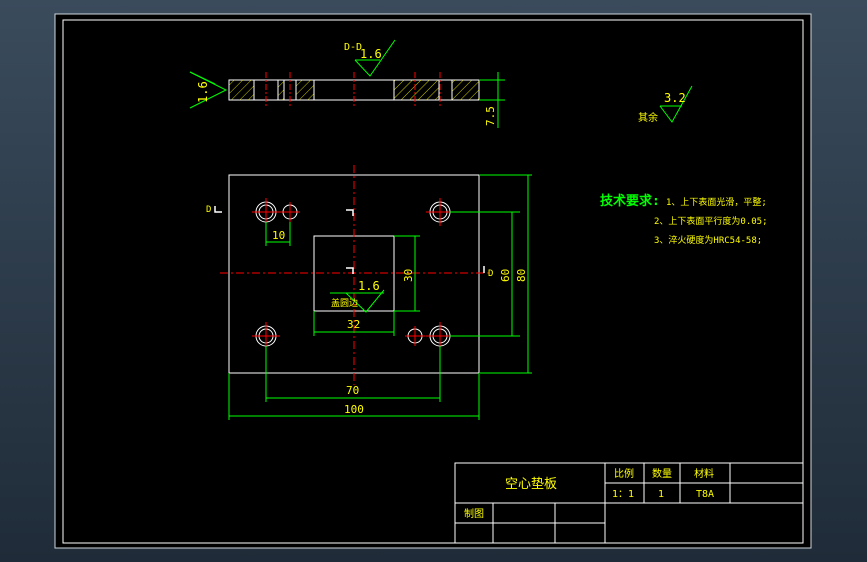 This screenshot has height=562, width=867. What do you see at coordinates (675, 98) in the screenshot?
I see `other-roughness-value: 3.2` at bounding box center [675, 98].